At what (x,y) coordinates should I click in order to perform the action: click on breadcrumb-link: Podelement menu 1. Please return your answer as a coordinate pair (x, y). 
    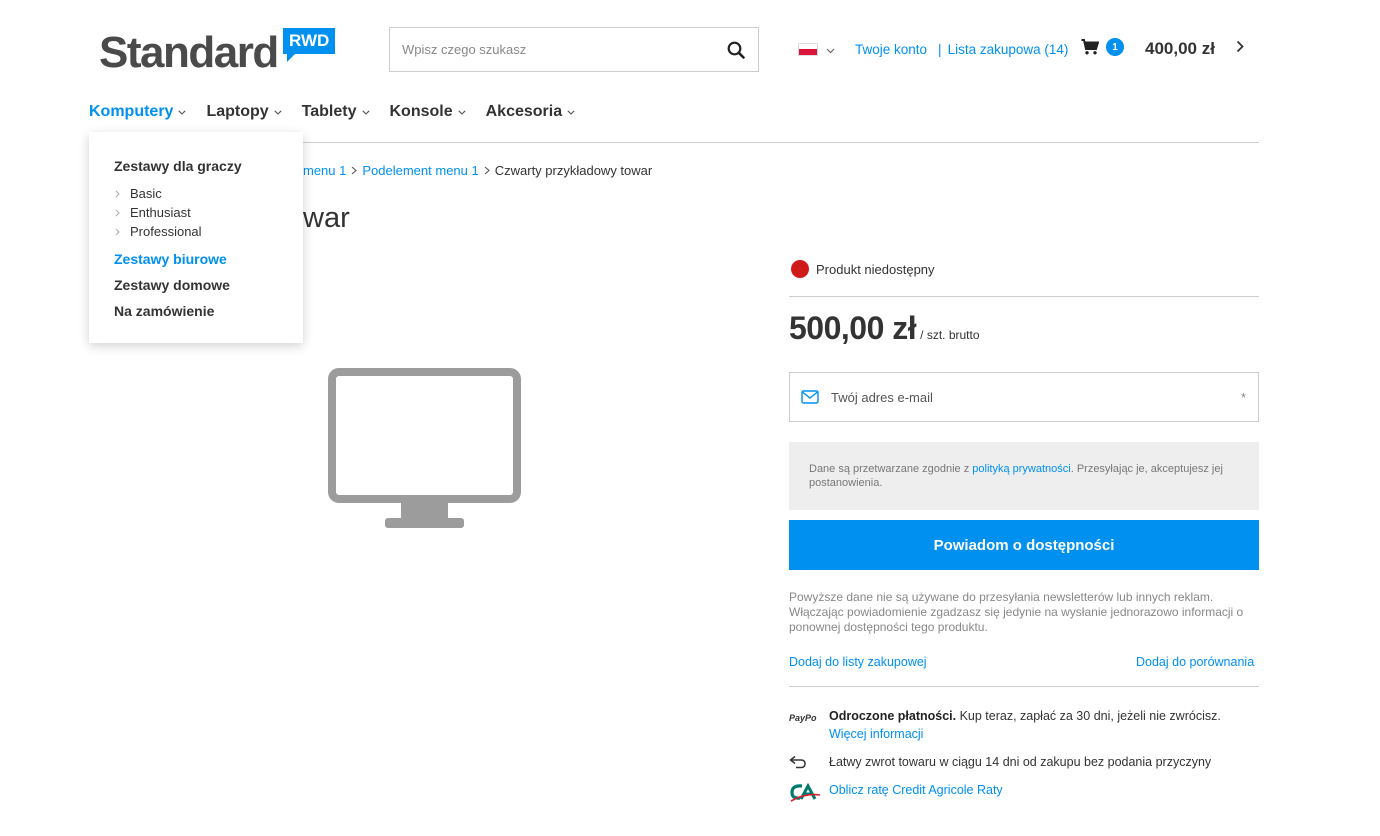
    Looking at the image, I should click on (420, 170).